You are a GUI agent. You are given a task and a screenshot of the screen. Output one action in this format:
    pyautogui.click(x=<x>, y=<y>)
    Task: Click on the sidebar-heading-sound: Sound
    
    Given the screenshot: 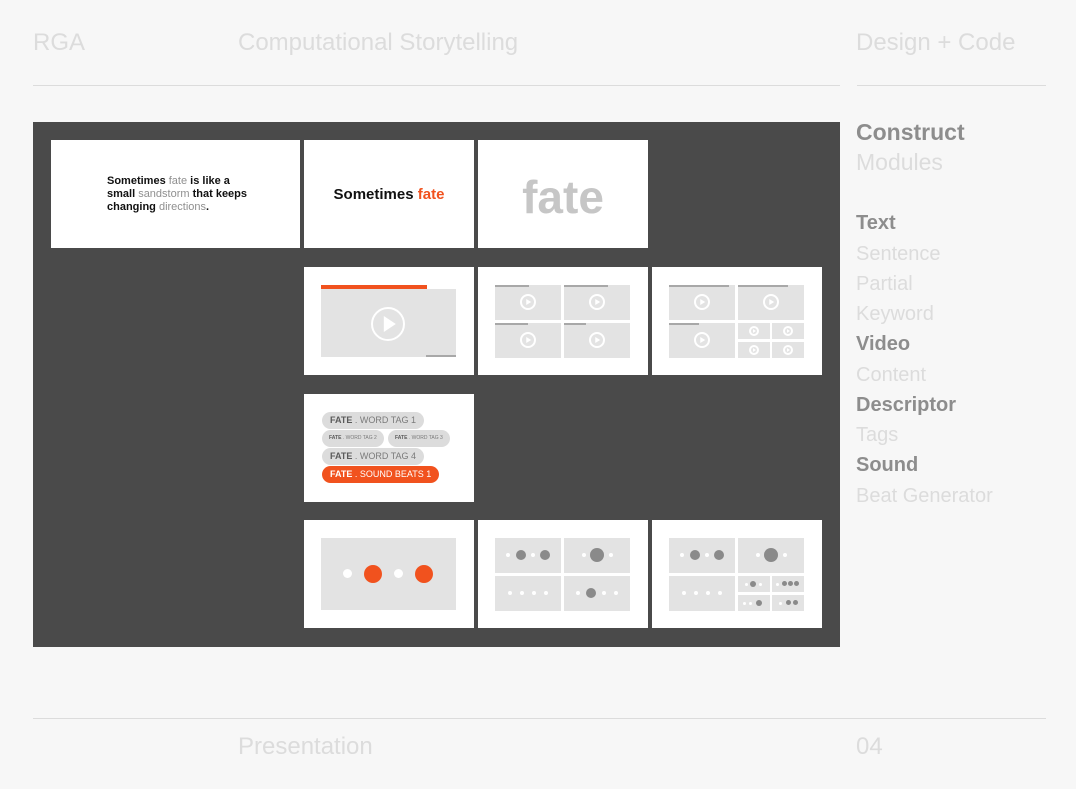 What is the action you would take?
    pyautogui.click(x=887, y=465)
    